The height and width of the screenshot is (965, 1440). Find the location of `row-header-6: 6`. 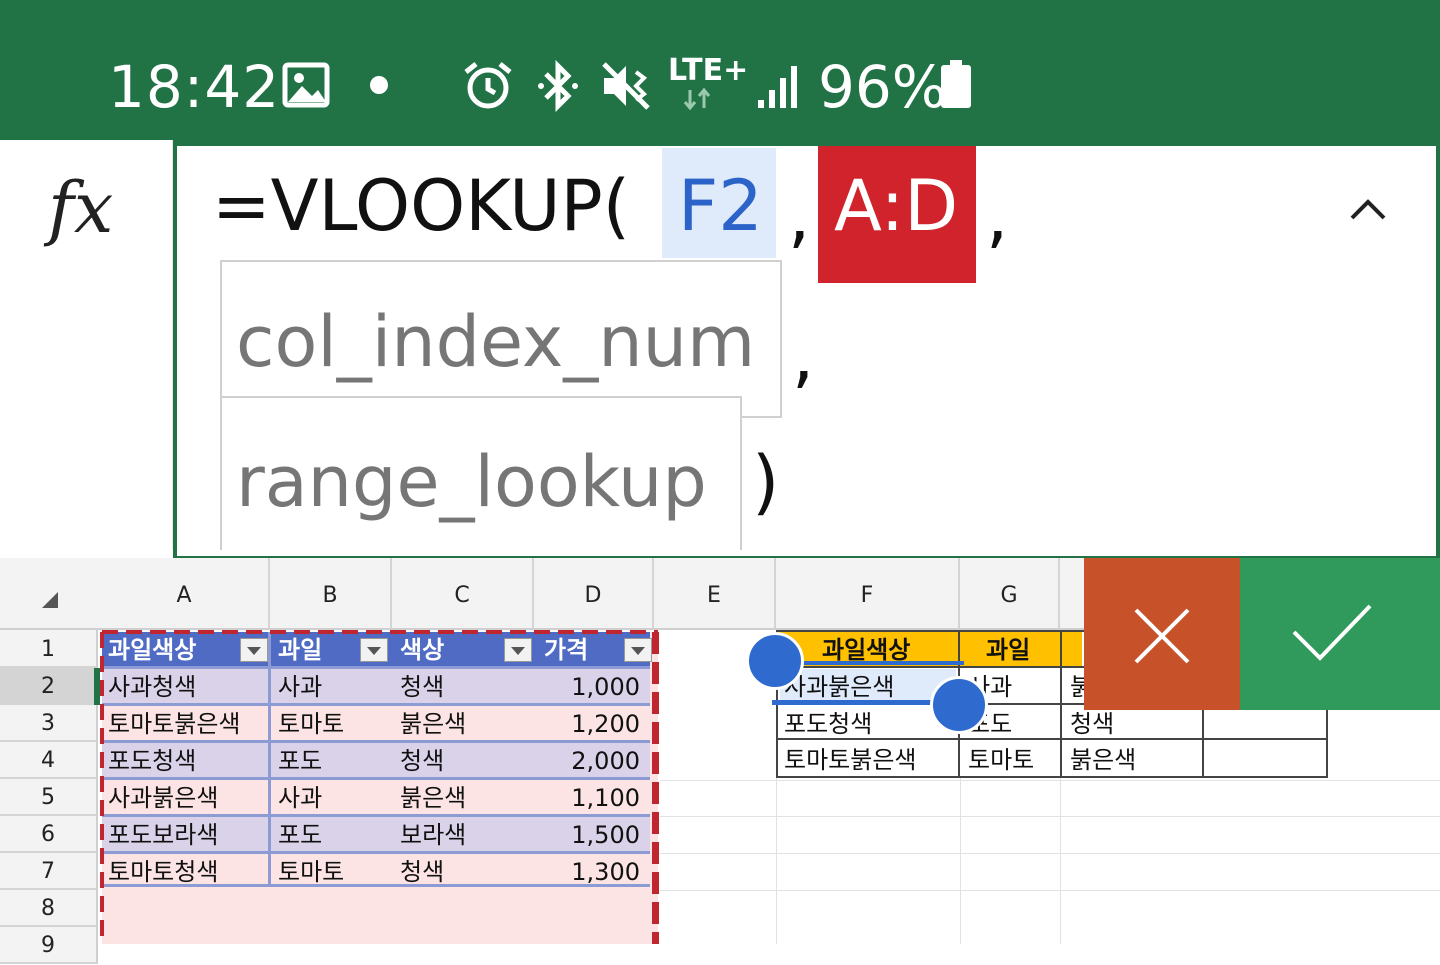

row-header-6: 6 is located at coordinates (49, 834).